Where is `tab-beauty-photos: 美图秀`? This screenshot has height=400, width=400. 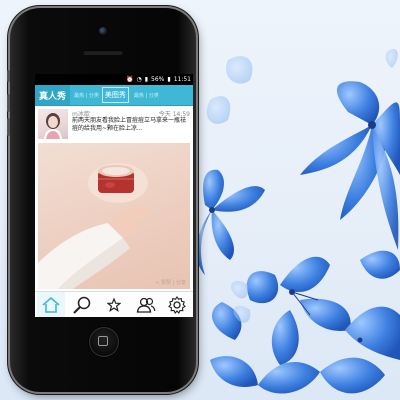 tab-beauty-photos: 美图秀 is located at coordinates (115, 95).